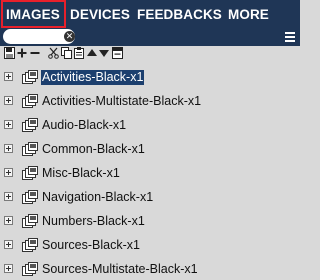 Image resolution: width=320 pixels, height=280 pixels. I want to click on tree-item-label: Sources-Black-x1, so click(91, 245).